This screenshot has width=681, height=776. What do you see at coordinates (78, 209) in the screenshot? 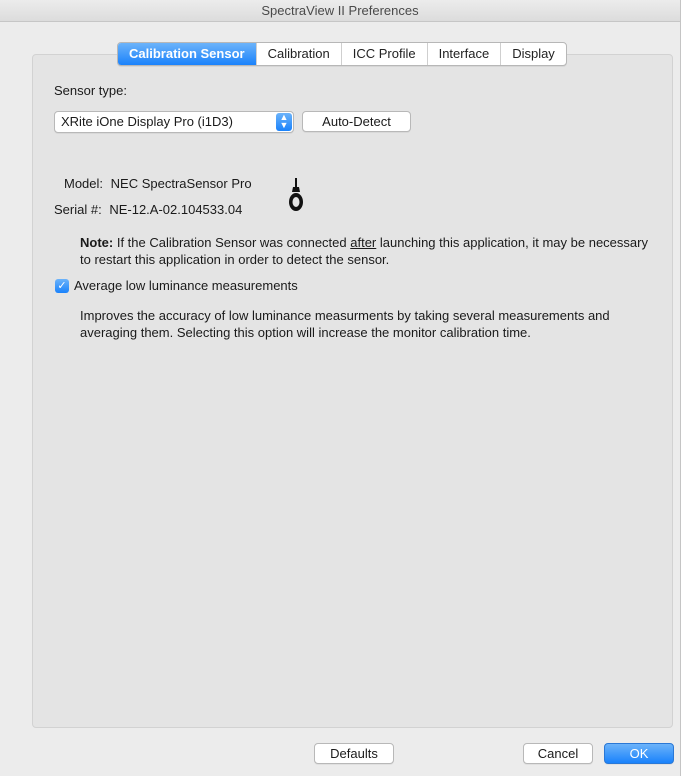
I see `serial-label: Serial #:` at bounding box center [78, 209].